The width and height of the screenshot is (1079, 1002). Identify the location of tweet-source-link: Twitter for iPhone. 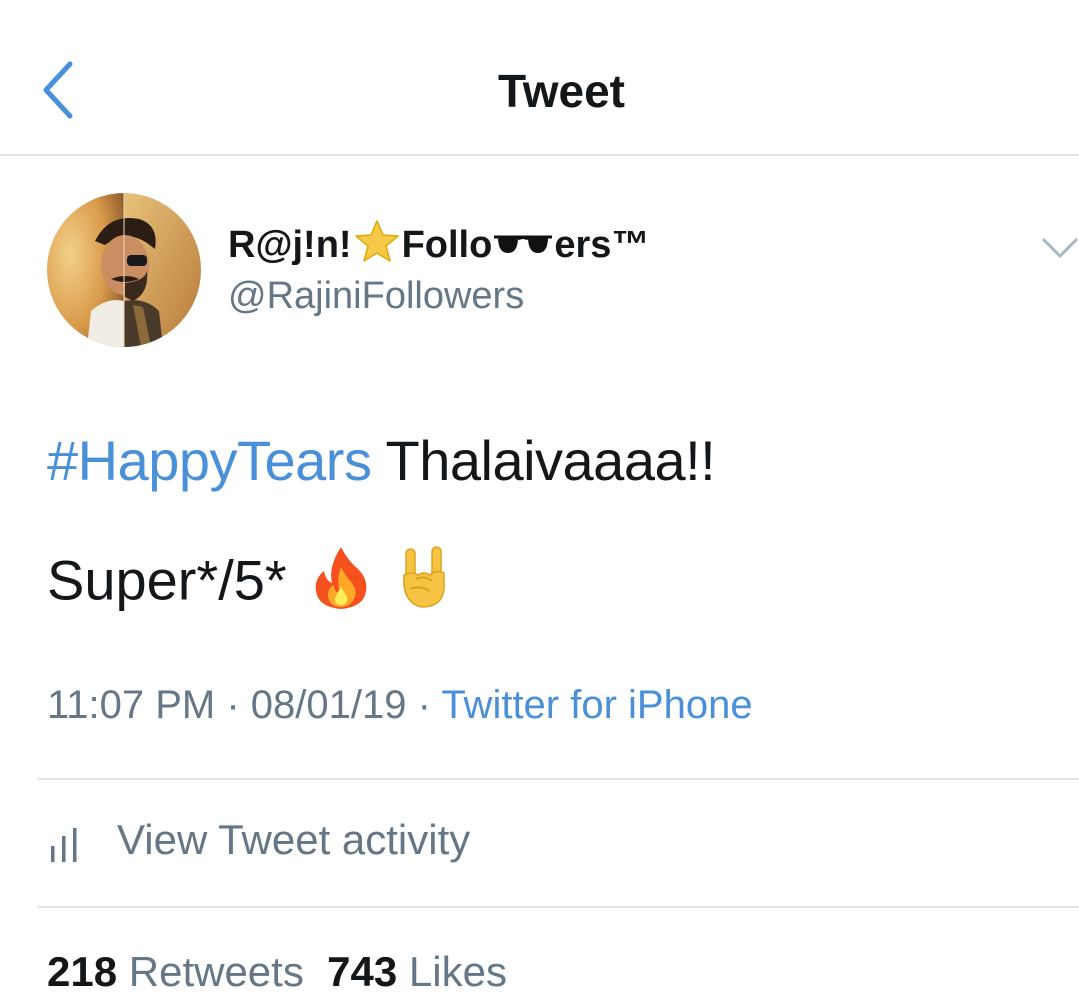
(596, 705).